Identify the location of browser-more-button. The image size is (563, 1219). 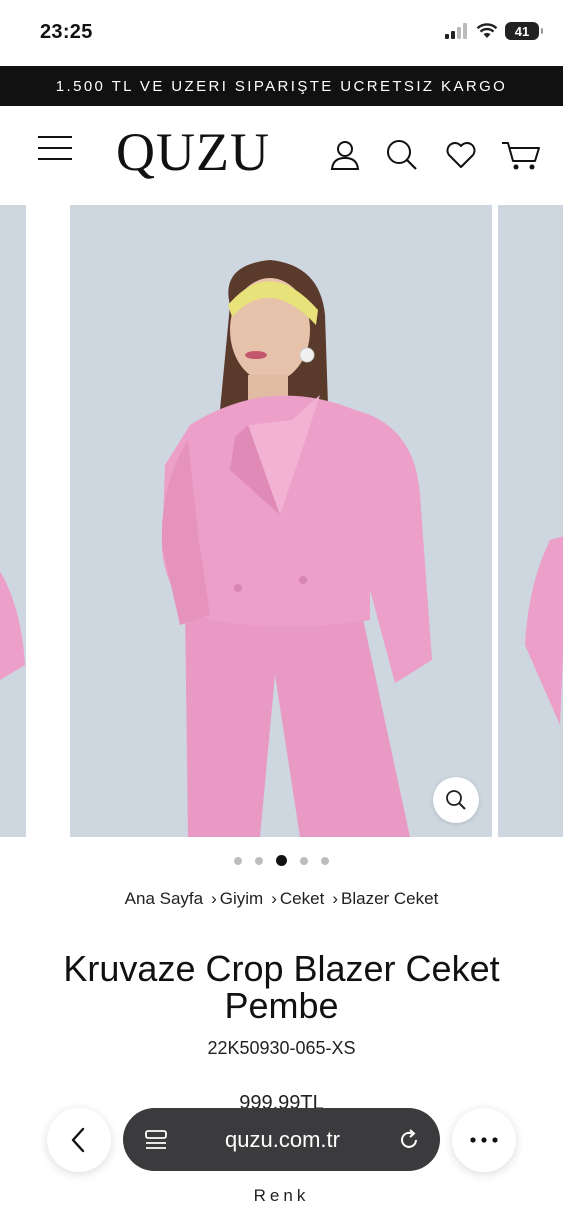
(484, 1140).